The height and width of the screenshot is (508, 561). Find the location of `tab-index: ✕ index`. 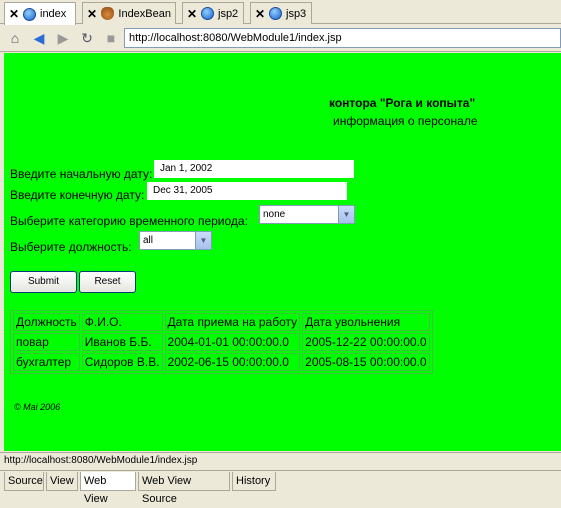

tab-index: ✕ index is located at coordinates (40, 13).